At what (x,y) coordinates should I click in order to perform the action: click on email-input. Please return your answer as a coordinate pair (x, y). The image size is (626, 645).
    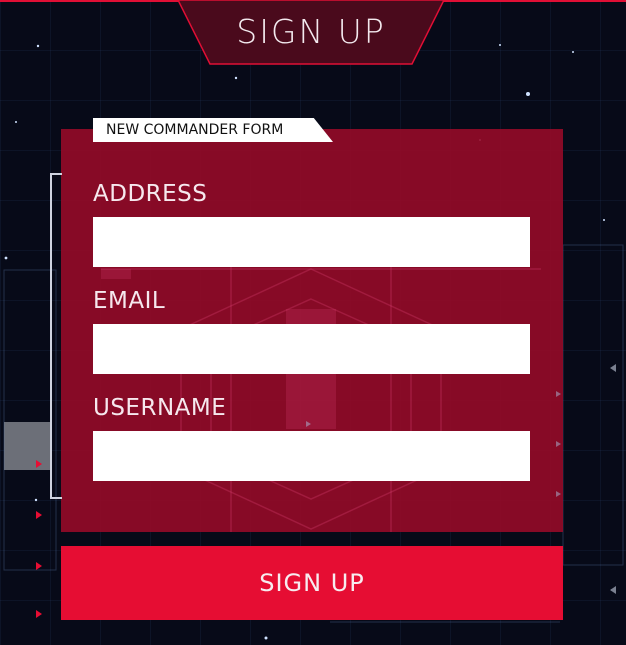
    Looking at the image, I should click on (311, 349).